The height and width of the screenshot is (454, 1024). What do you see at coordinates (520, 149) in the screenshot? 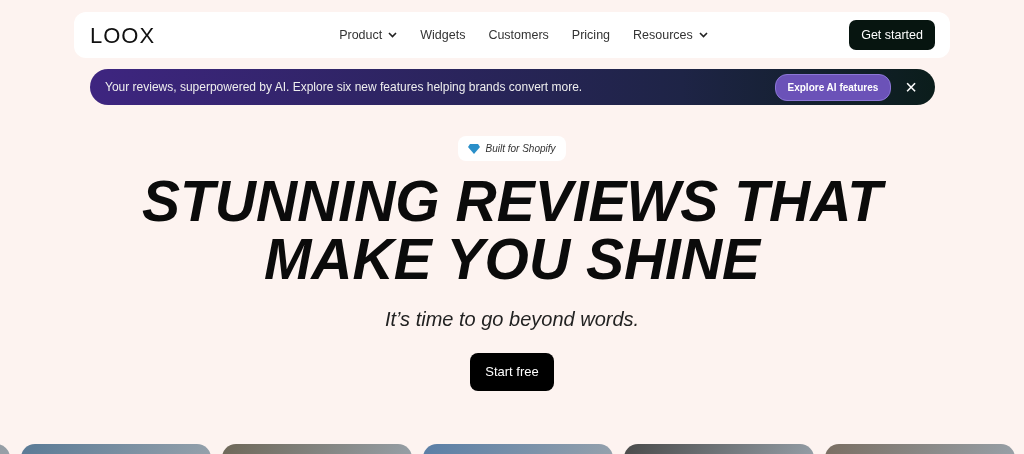
I see `badge-text: Built for Shopify` at bounding box center [520, 149].